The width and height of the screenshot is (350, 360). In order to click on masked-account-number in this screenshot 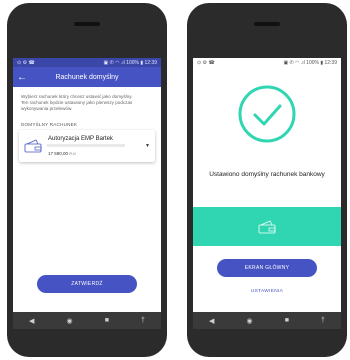, I will do `click(86, 145)`.